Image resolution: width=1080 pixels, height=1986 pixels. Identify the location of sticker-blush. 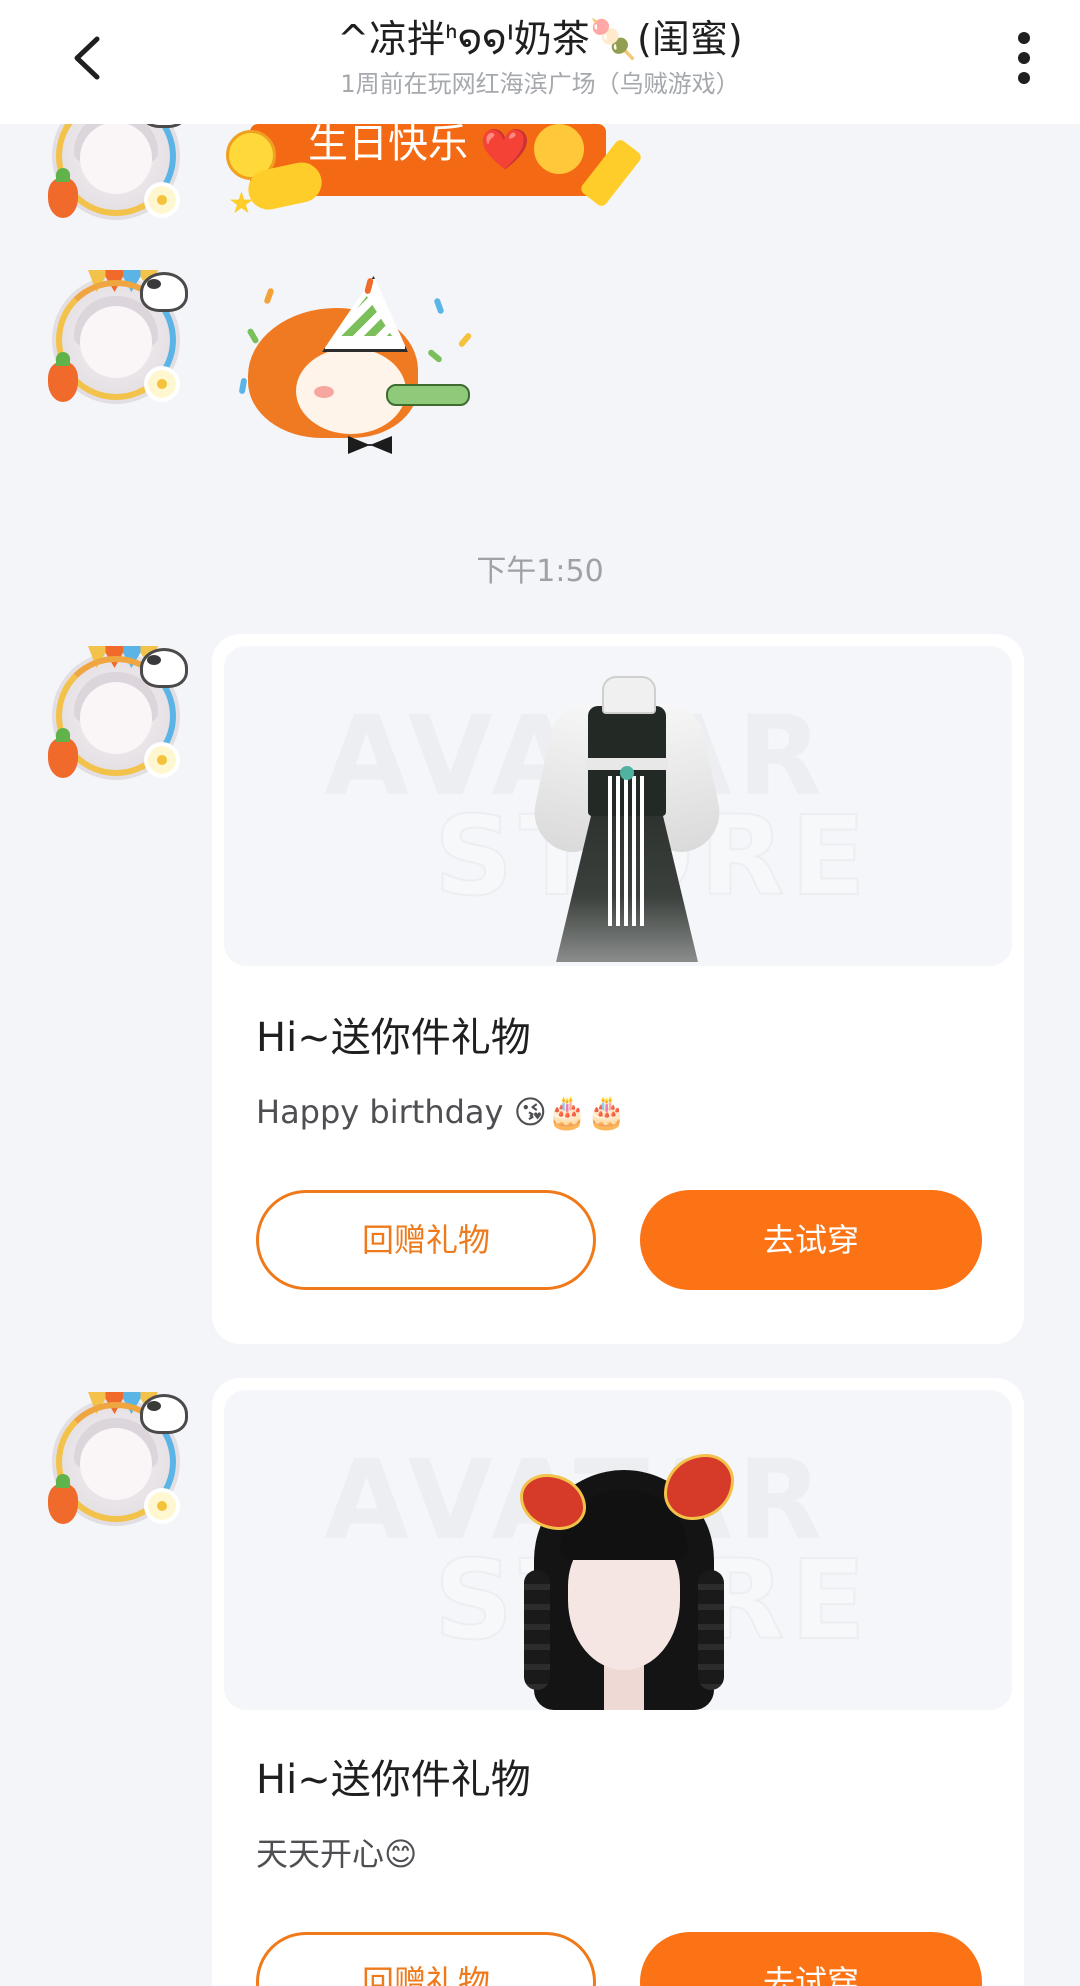
(324, 392).